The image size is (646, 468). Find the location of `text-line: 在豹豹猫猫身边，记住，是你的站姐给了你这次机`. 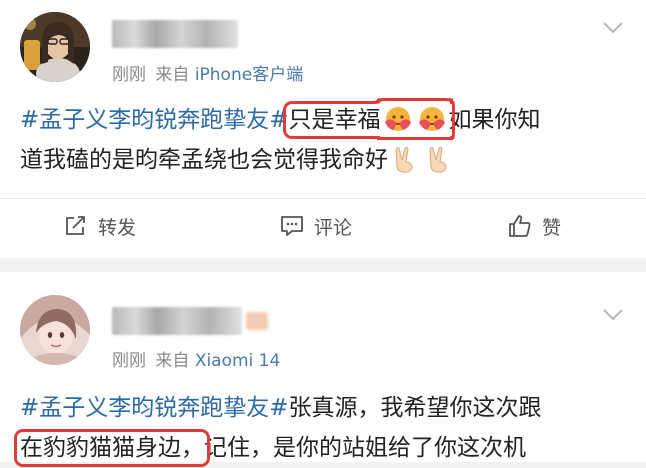

text-line: 在豹豹猫猫身边，记住，是你的站姐给了你这次机 is located at coordinates (320, 448).